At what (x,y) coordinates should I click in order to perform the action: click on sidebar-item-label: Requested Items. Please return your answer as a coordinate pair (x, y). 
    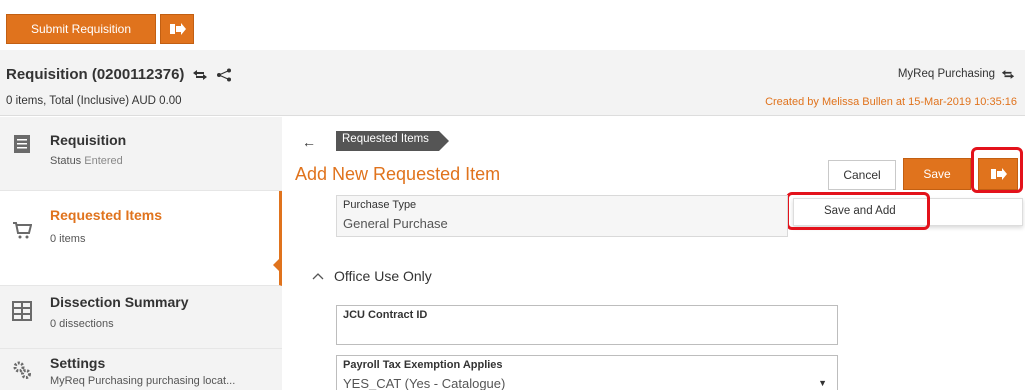
    Looking at the image, I should click on (106, 215).